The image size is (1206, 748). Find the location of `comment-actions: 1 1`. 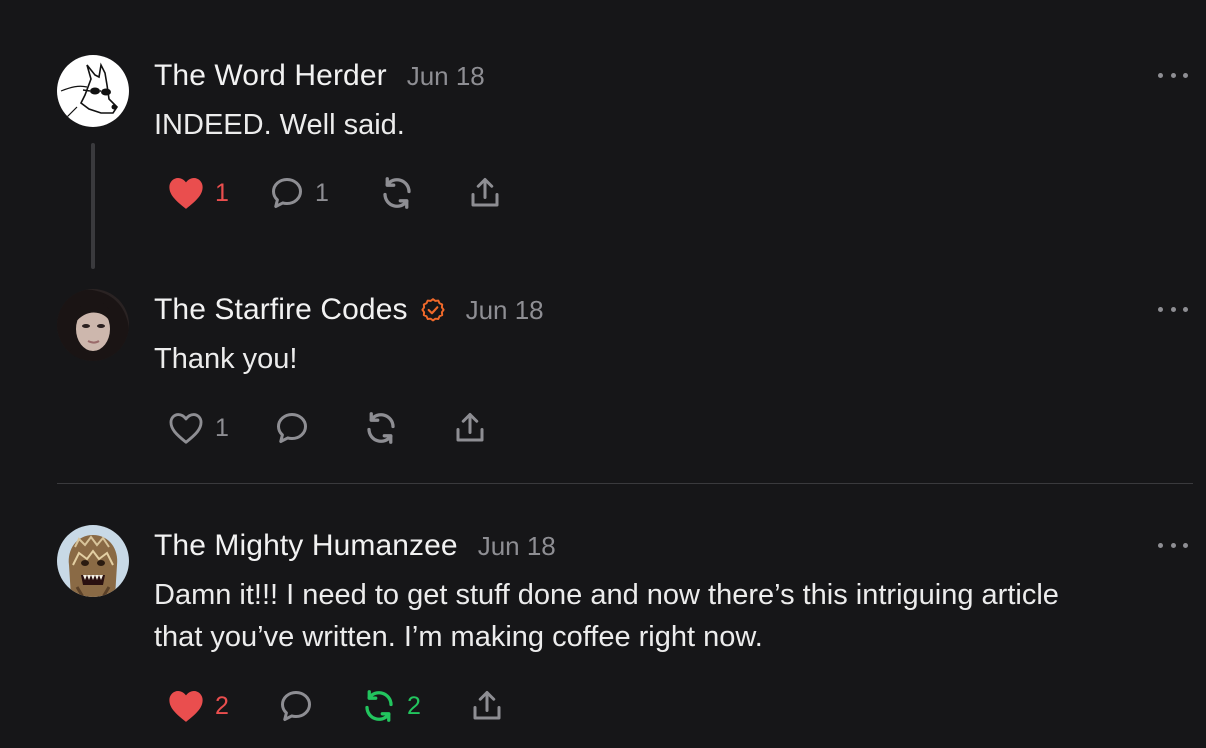

comment-actions: 1 1 is located at coordinates (300, 193).